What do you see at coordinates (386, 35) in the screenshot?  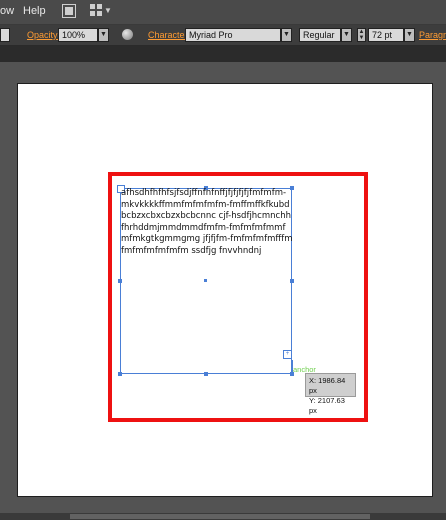 I see `font-size-input: 72 pt` at bounding box center [386, 35].